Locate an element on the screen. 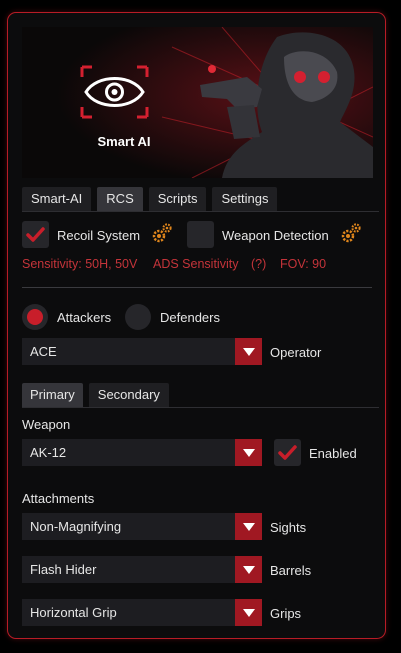  divider is located at coordinates (197, 287).